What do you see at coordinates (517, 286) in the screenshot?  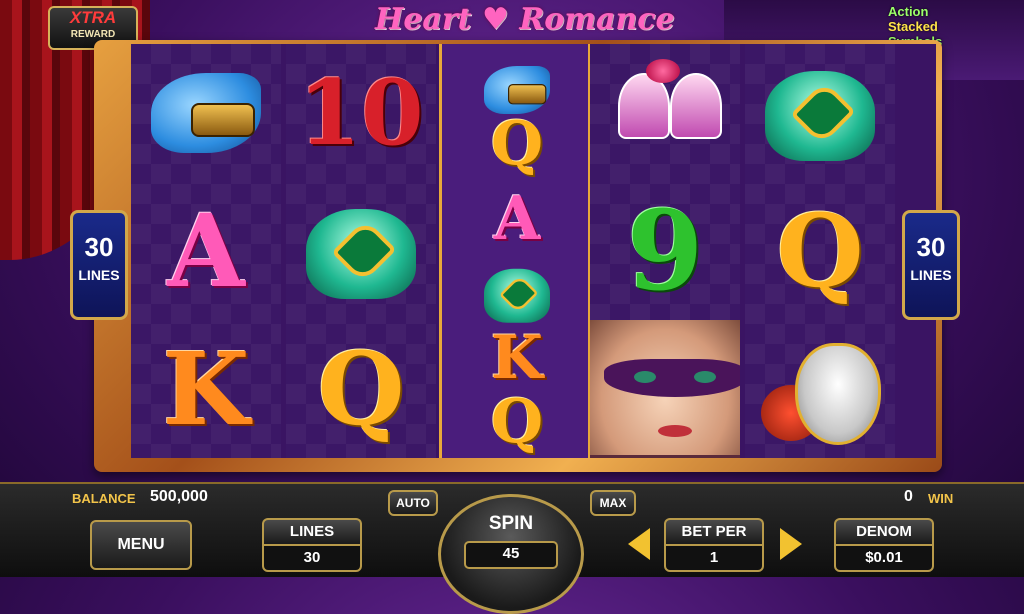 I see `symbol-emerald-pouch-small` at bounding box center [517, 286].